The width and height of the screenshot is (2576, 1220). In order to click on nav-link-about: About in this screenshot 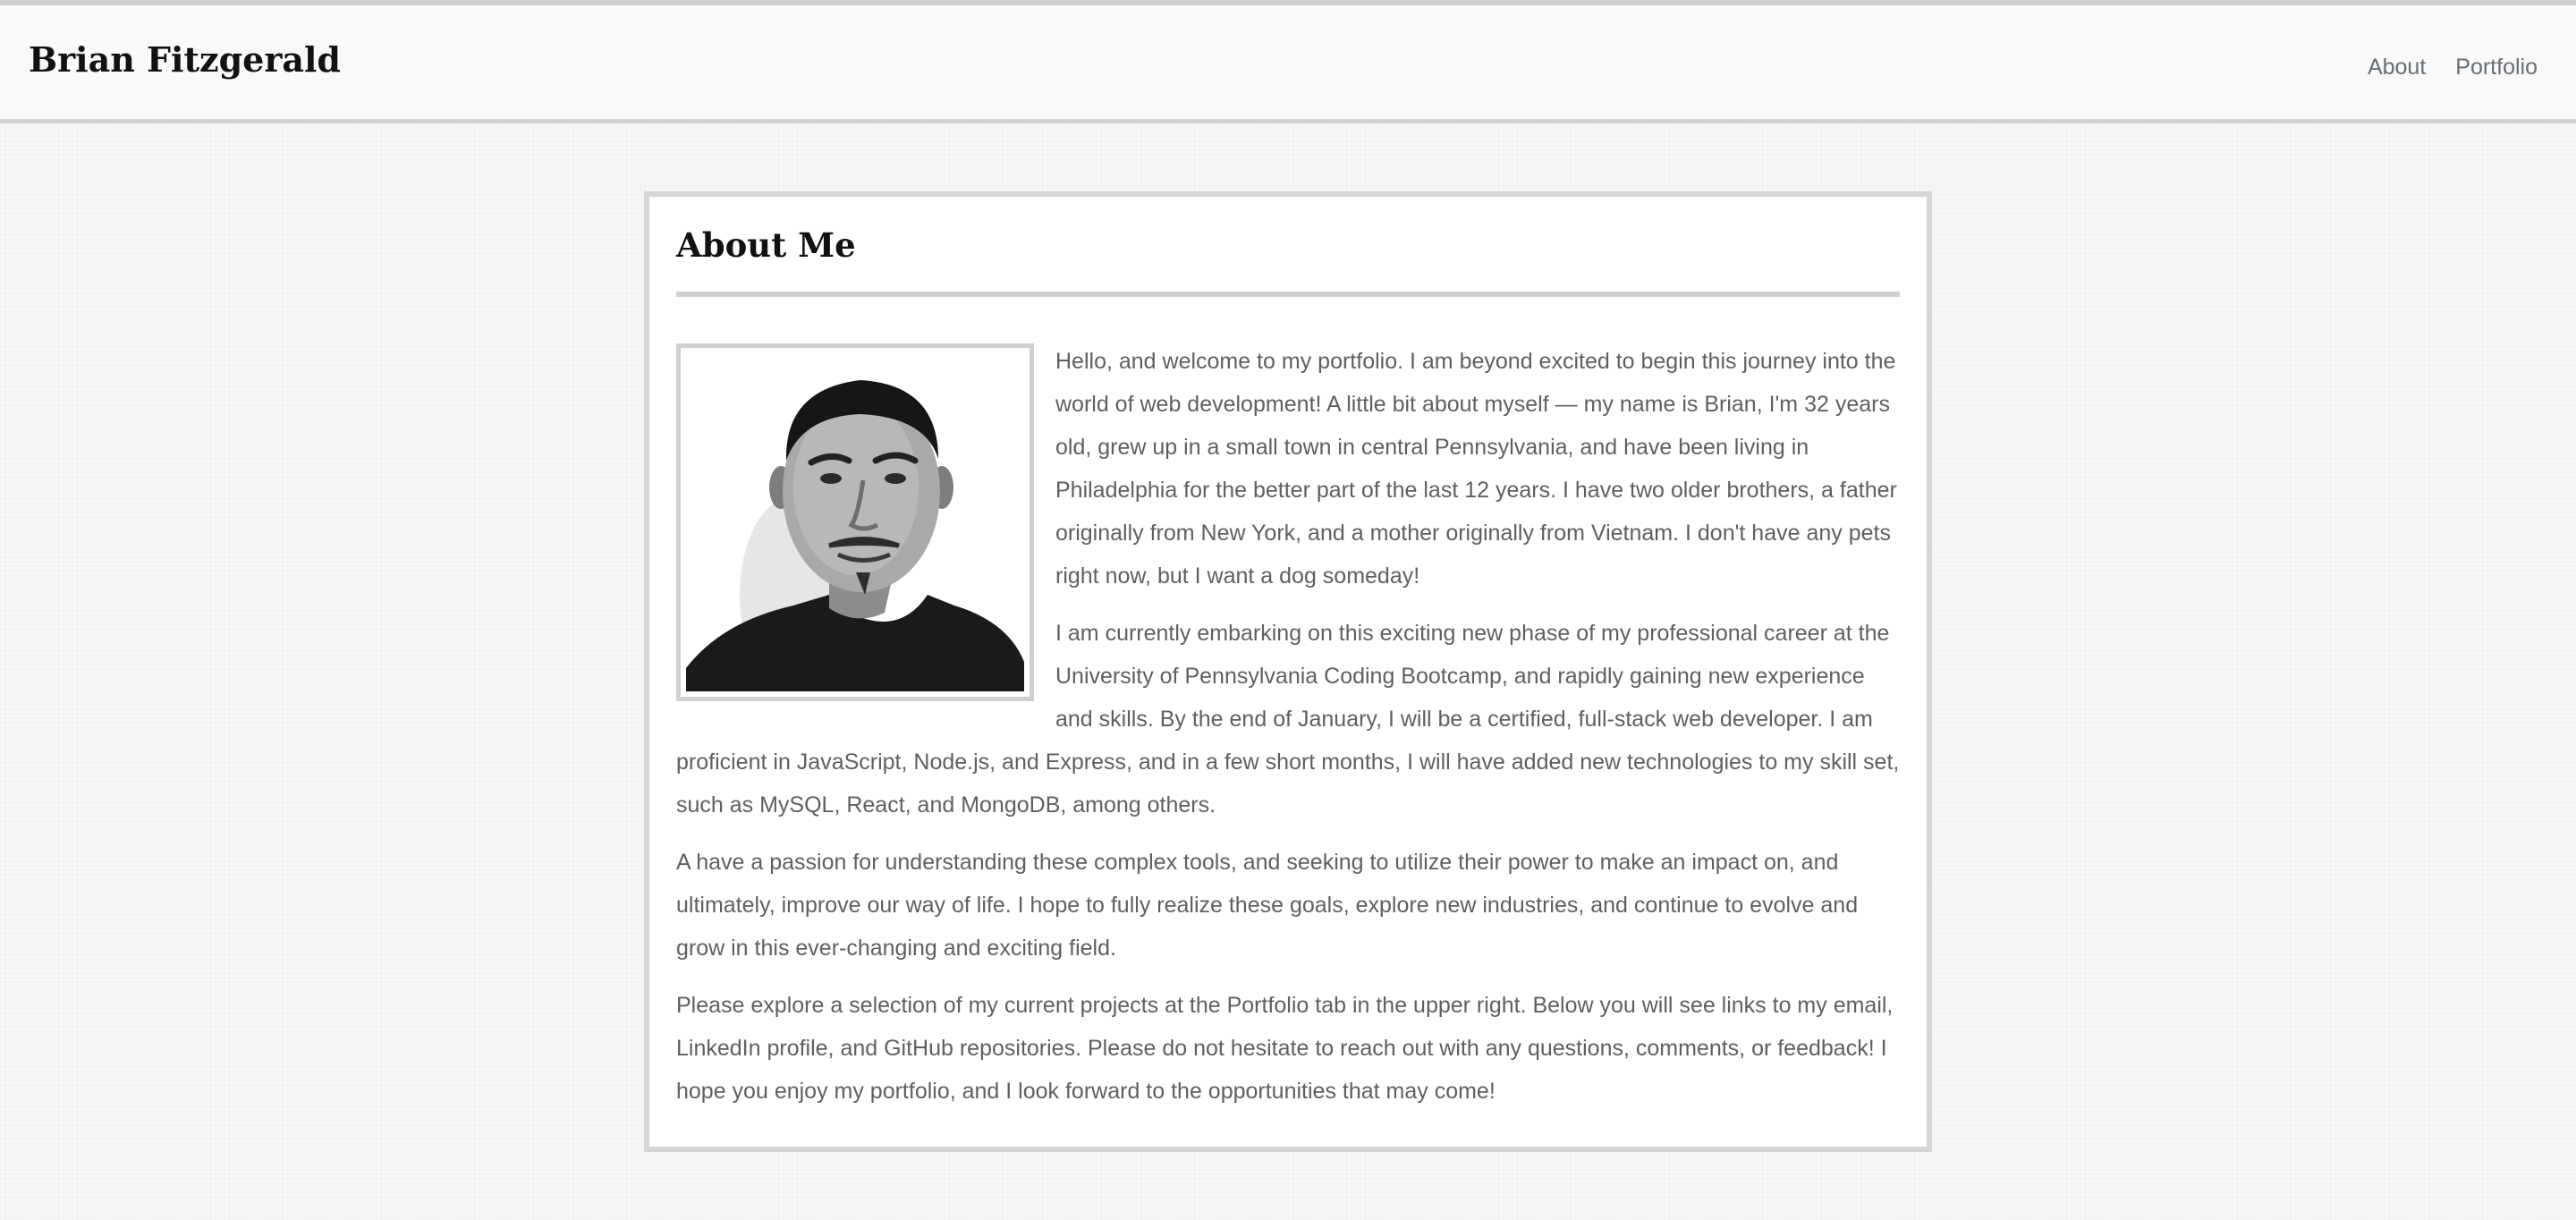, I will do `click(2397, 67)`.